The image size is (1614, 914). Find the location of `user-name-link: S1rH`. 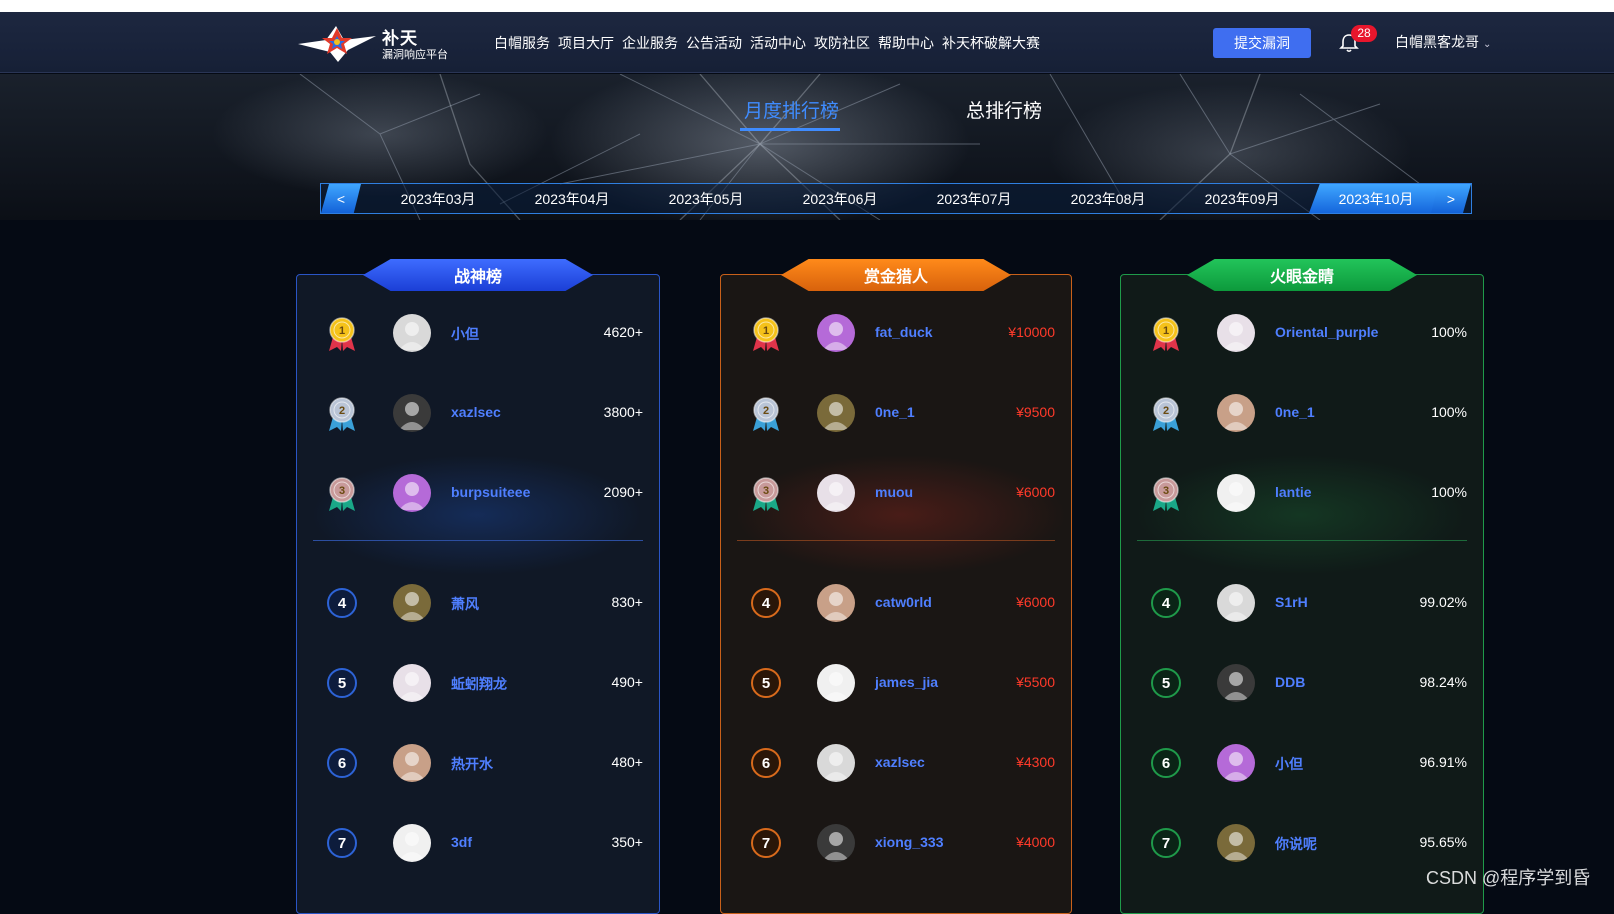

user-name-link: S1rH is located at coordinates (1291, 602).